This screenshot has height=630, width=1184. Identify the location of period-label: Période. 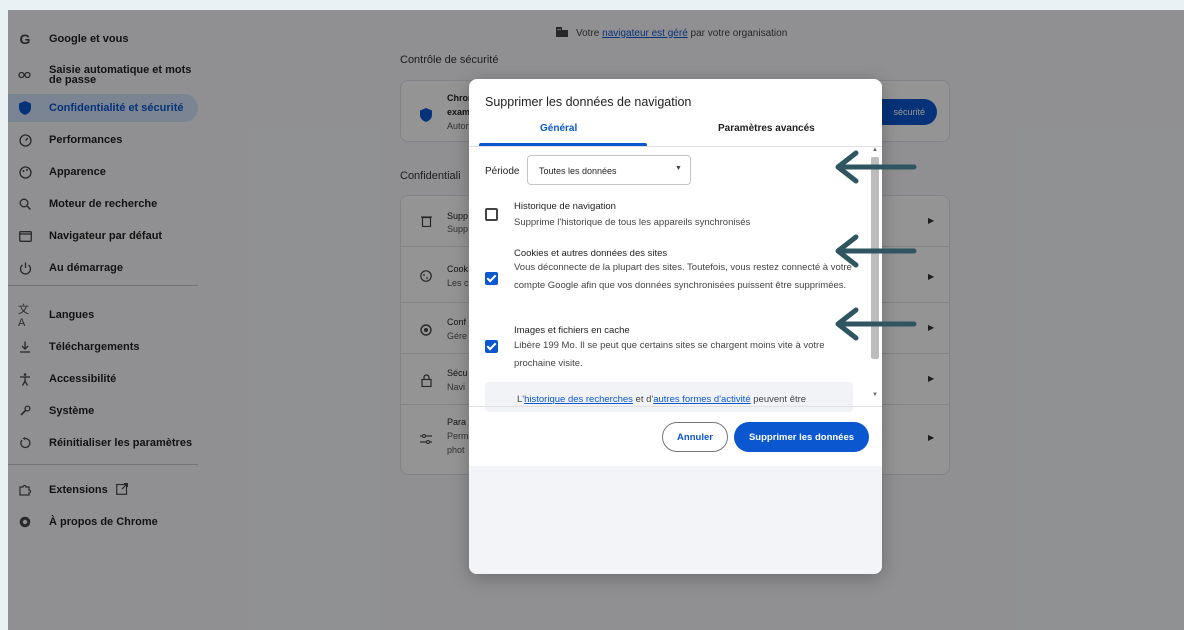
(502, 171).